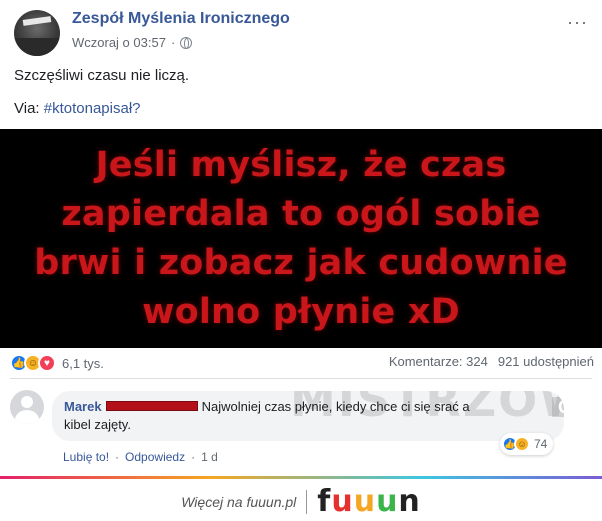 This screenshot has height=521, width=602. I want to click on comment-reply-button: Odpowiedz, so click(155, 457).